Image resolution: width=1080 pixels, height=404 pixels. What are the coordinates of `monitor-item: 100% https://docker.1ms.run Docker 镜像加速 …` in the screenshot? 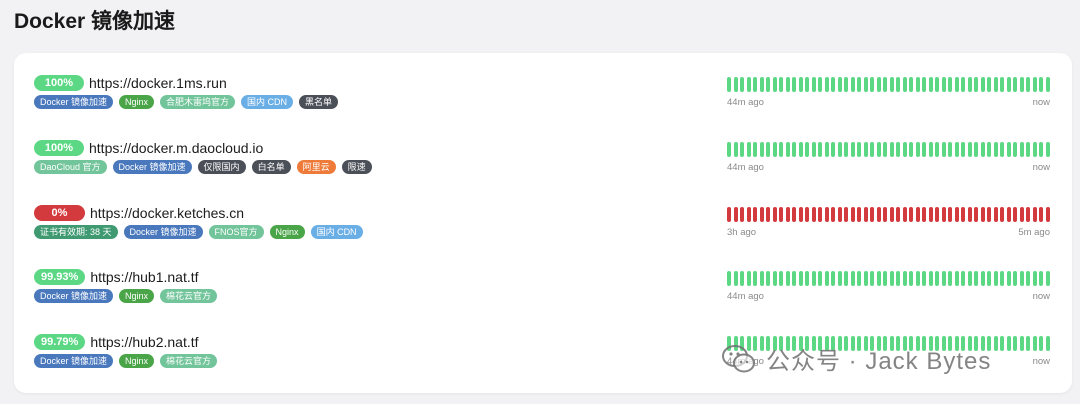 It's located at (543, 103).